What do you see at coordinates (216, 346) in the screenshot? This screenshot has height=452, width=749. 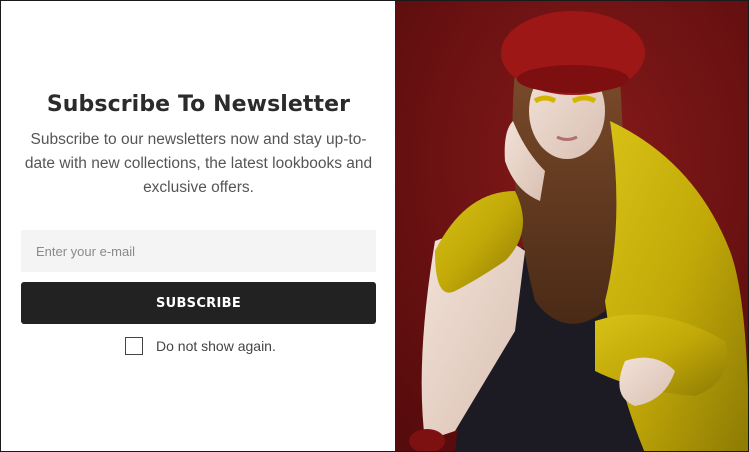 I see `dont-show-label: Do not show again.` at bounding box center [216, 346].